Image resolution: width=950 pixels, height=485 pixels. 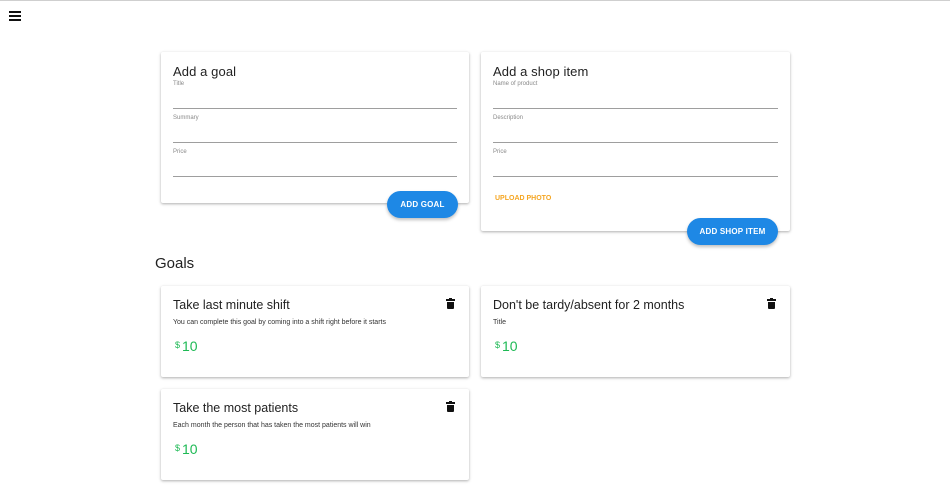 I want to click on product-name-input, so click(x=635, y=101).